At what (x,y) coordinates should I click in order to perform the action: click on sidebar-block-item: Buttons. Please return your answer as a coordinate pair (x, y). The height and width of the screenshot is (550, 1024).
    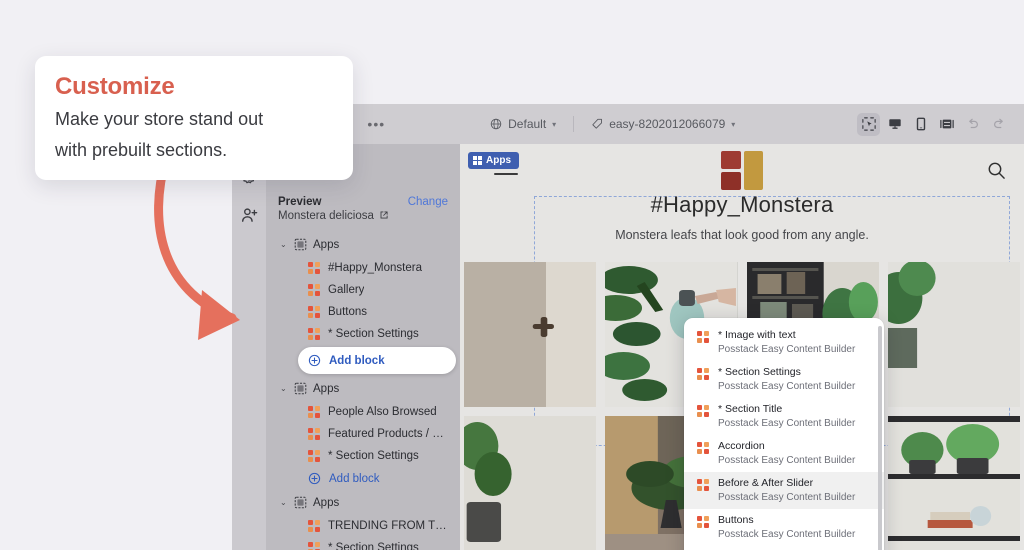
    Looking at the image, I should click on (363, 312).